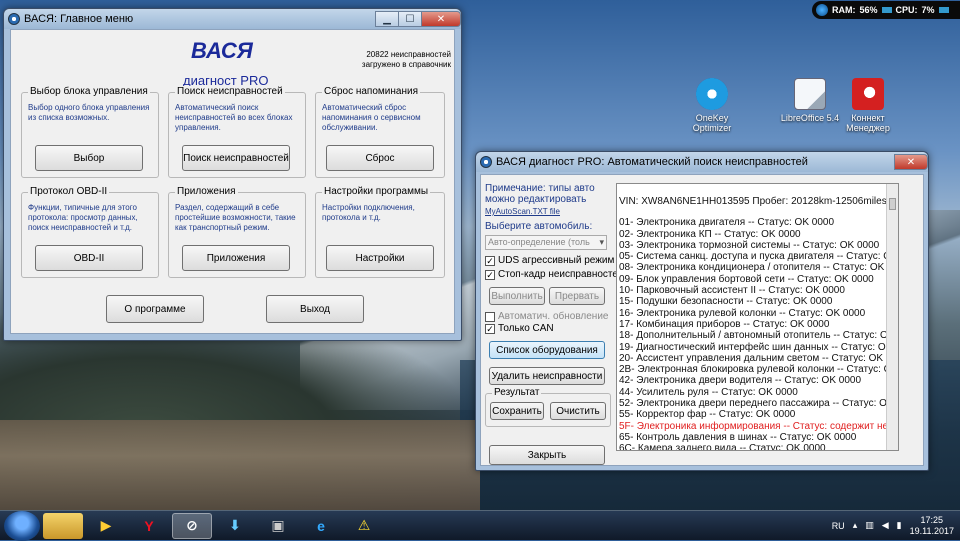 This screenshot has width=960, height=541. I want to click on clear-button: Очистить, so click(578, 411).